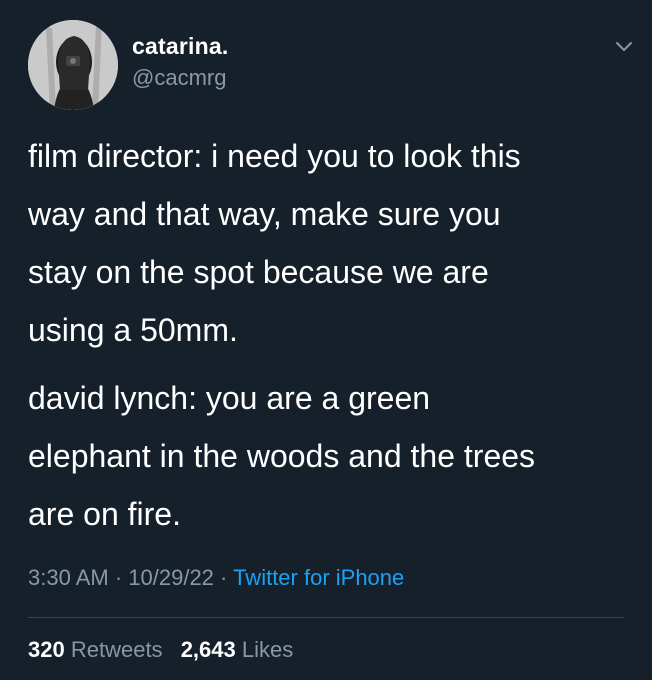  I want to click on divider, so click(326, 617).